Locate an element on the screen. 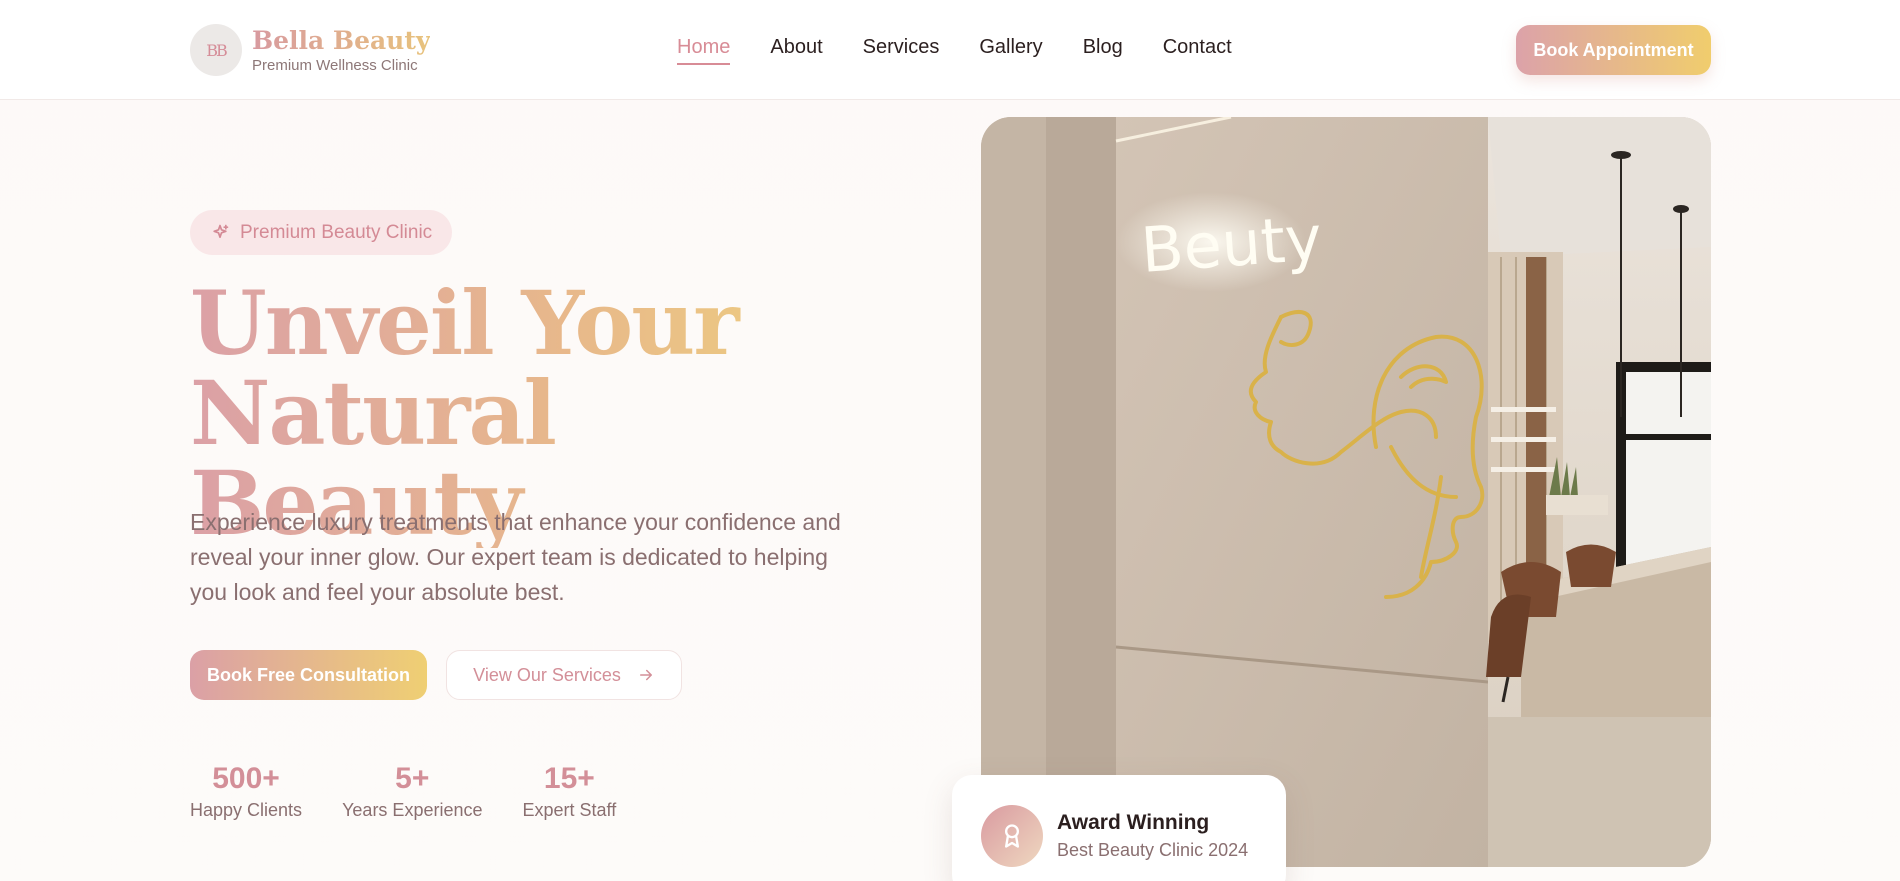 Image resolution: width=1900 pixels, height=881 pixels. award-subtitle: Best Beauty Clinic 2024 is located at coordinates (1153, 850).